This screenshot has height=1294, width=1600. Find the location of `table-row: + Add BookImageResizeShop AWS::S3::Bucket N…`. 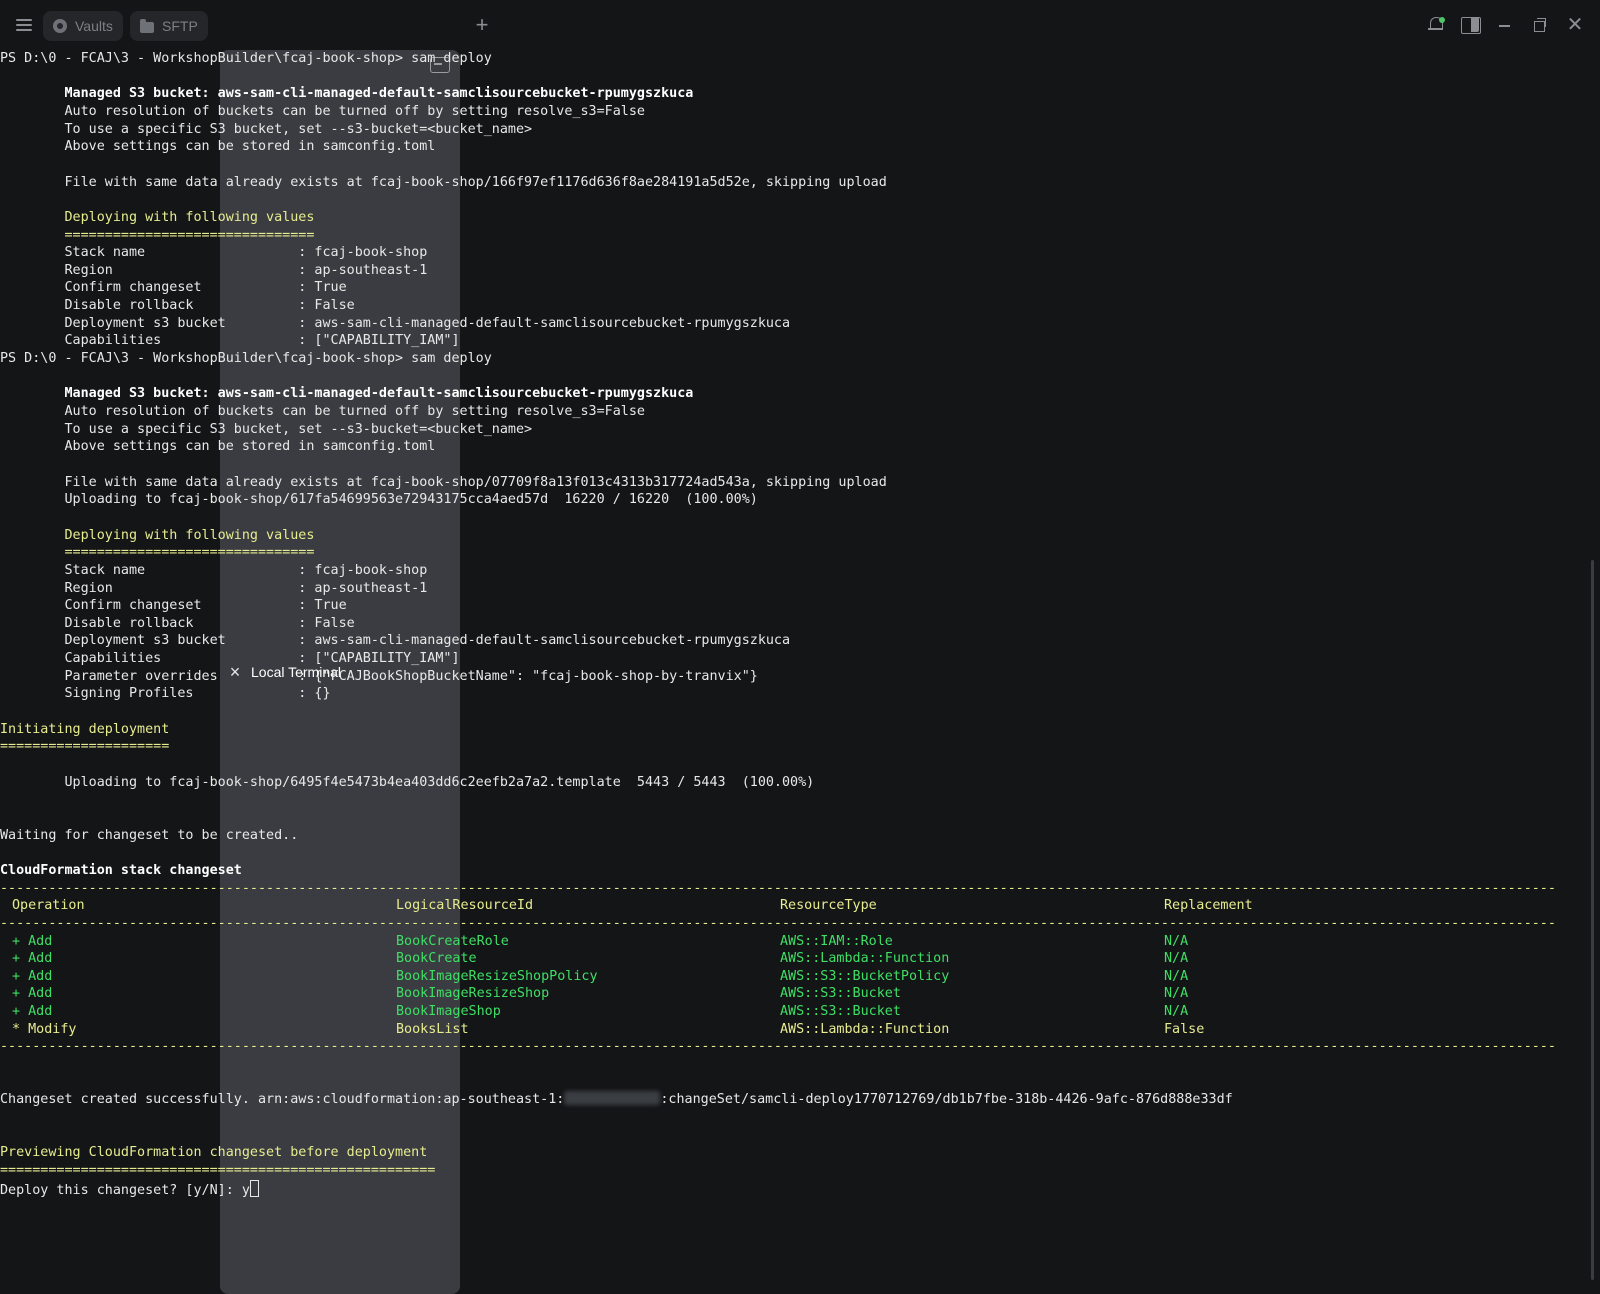

table-row: + Add BookImageResizeShop AWS::S3::Bucket N… is located at coordinates (793, 994).